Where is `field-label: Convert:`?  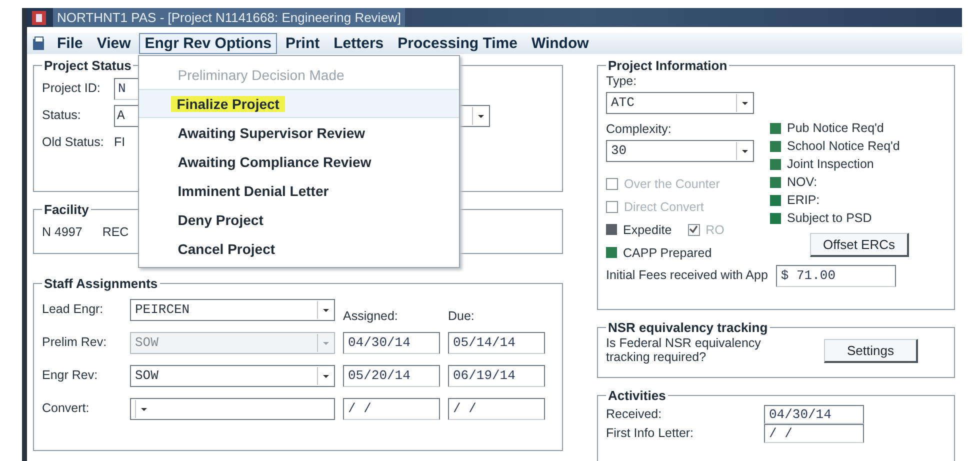 field-label: Convert: is located at coordinates (66, 409).